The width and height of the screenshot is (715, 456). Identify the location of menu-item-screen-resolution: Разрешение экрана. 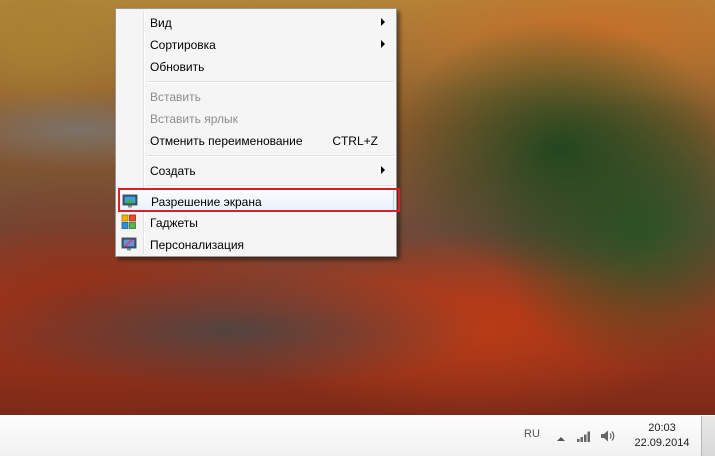
(259, 200).